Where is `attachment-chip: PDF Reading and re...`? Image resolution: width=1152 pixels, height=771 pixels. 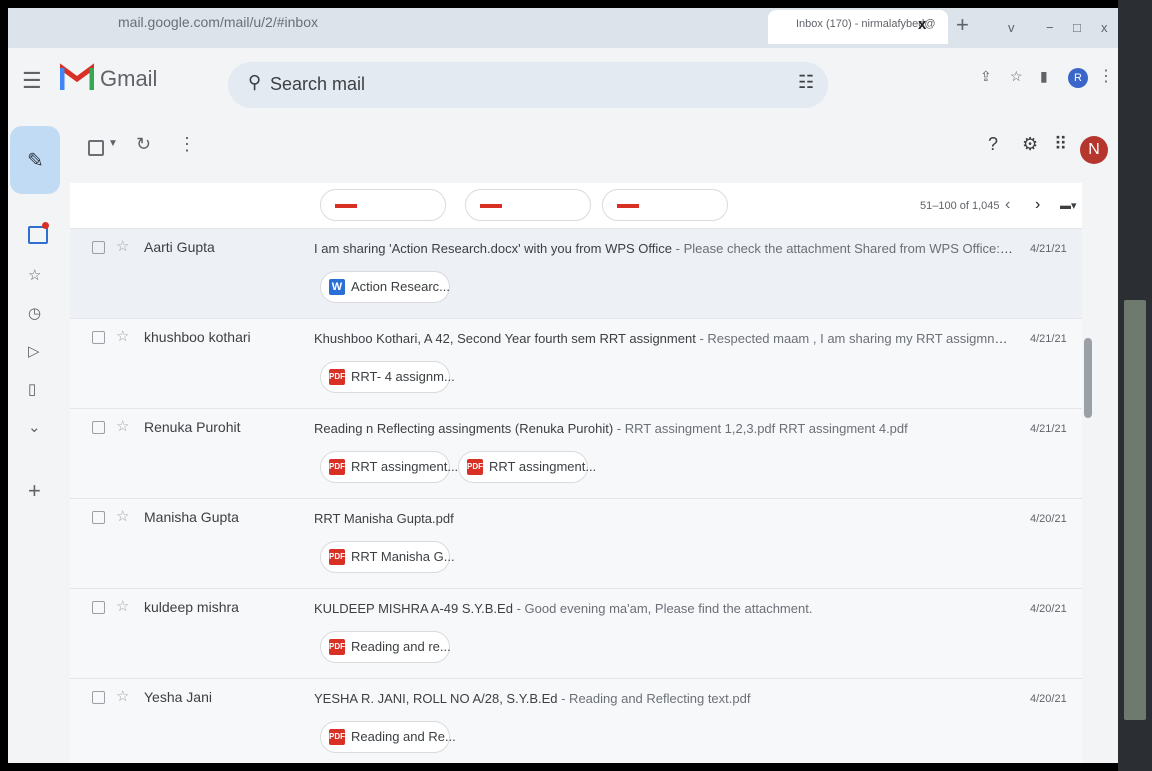
attachment-chip: PDF Reading and re... is located at coordinates (385, 647).